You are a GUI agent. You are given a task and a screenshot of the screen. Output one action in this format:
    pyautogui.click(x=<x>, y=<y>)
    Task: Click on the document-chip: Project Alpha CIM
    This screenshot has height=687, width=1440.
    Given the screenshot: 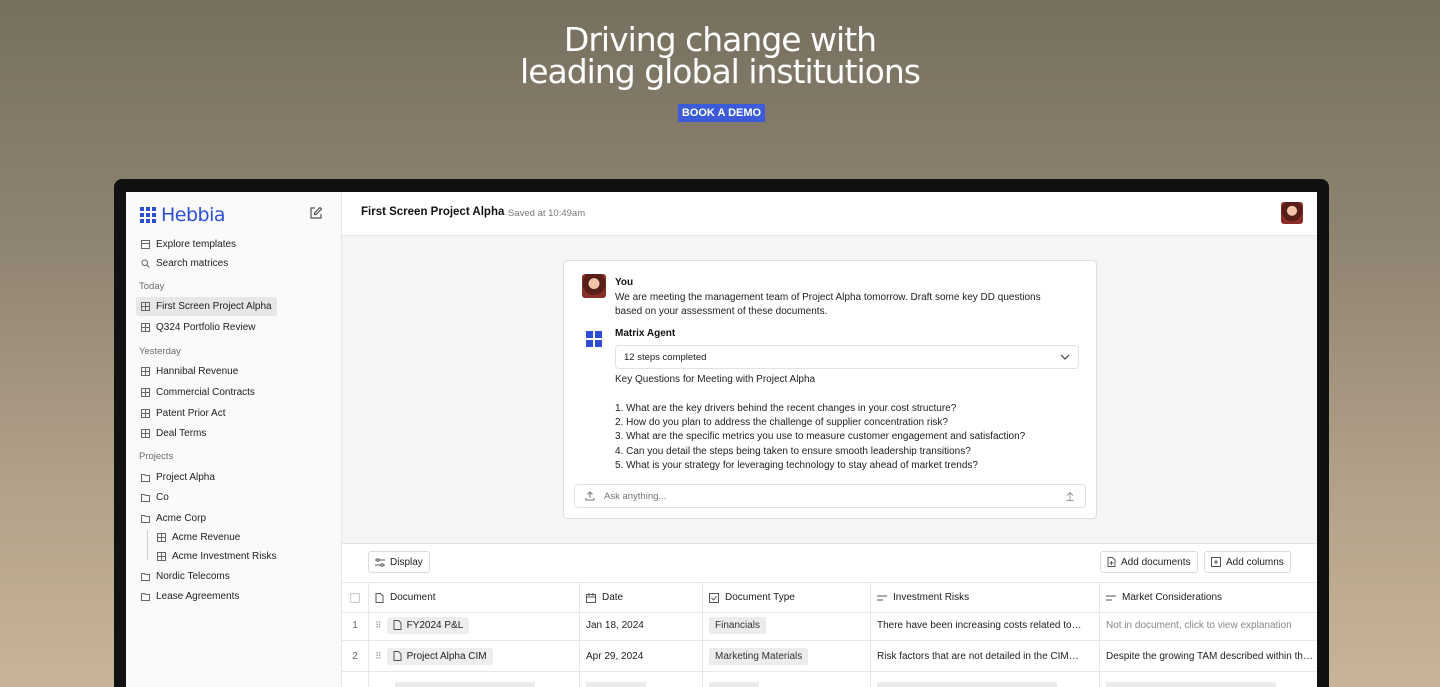 What is the action you would take?
    pyautogui.click(x=439, y=656)
    